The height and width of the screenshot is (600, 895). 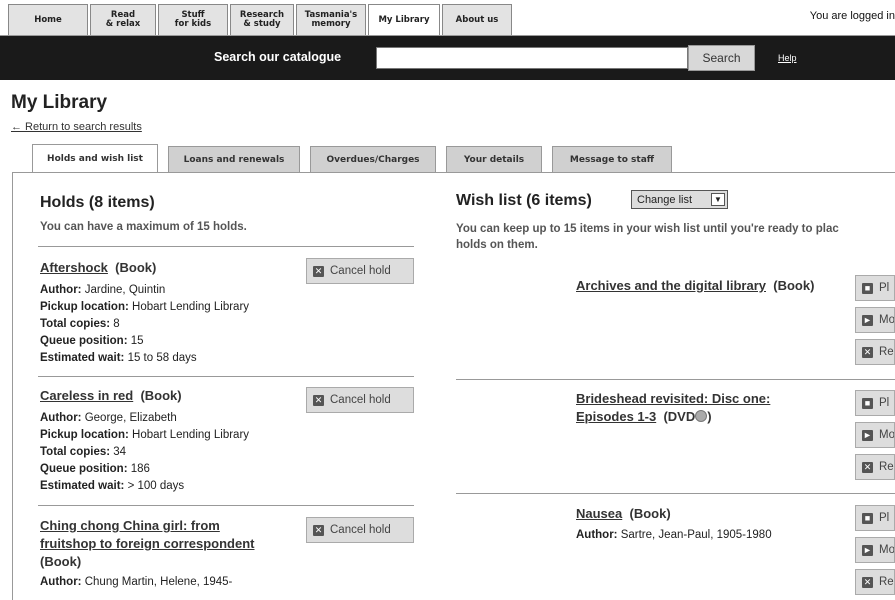 I want to click on hold-title-link: Ching chong China girl: from, so click(x=171, y=526).